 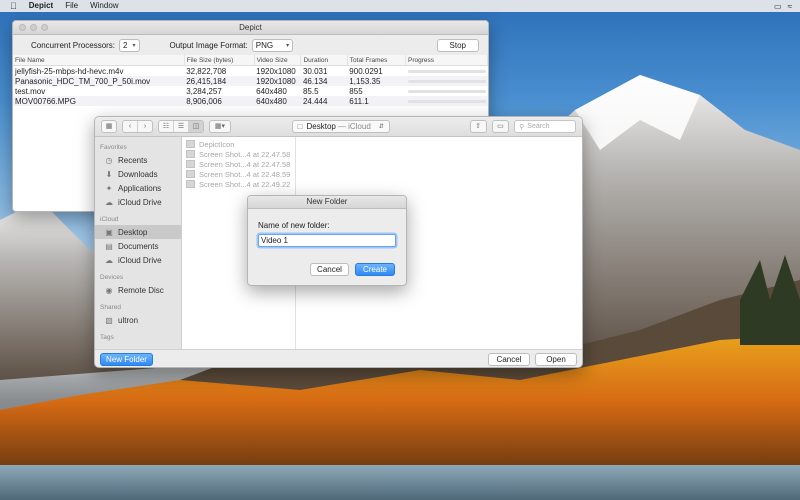 What do you see at coordinates (196, 126) in the screenshot?
I see `column-view-icon: ◫` at bounding box center [196, 126].